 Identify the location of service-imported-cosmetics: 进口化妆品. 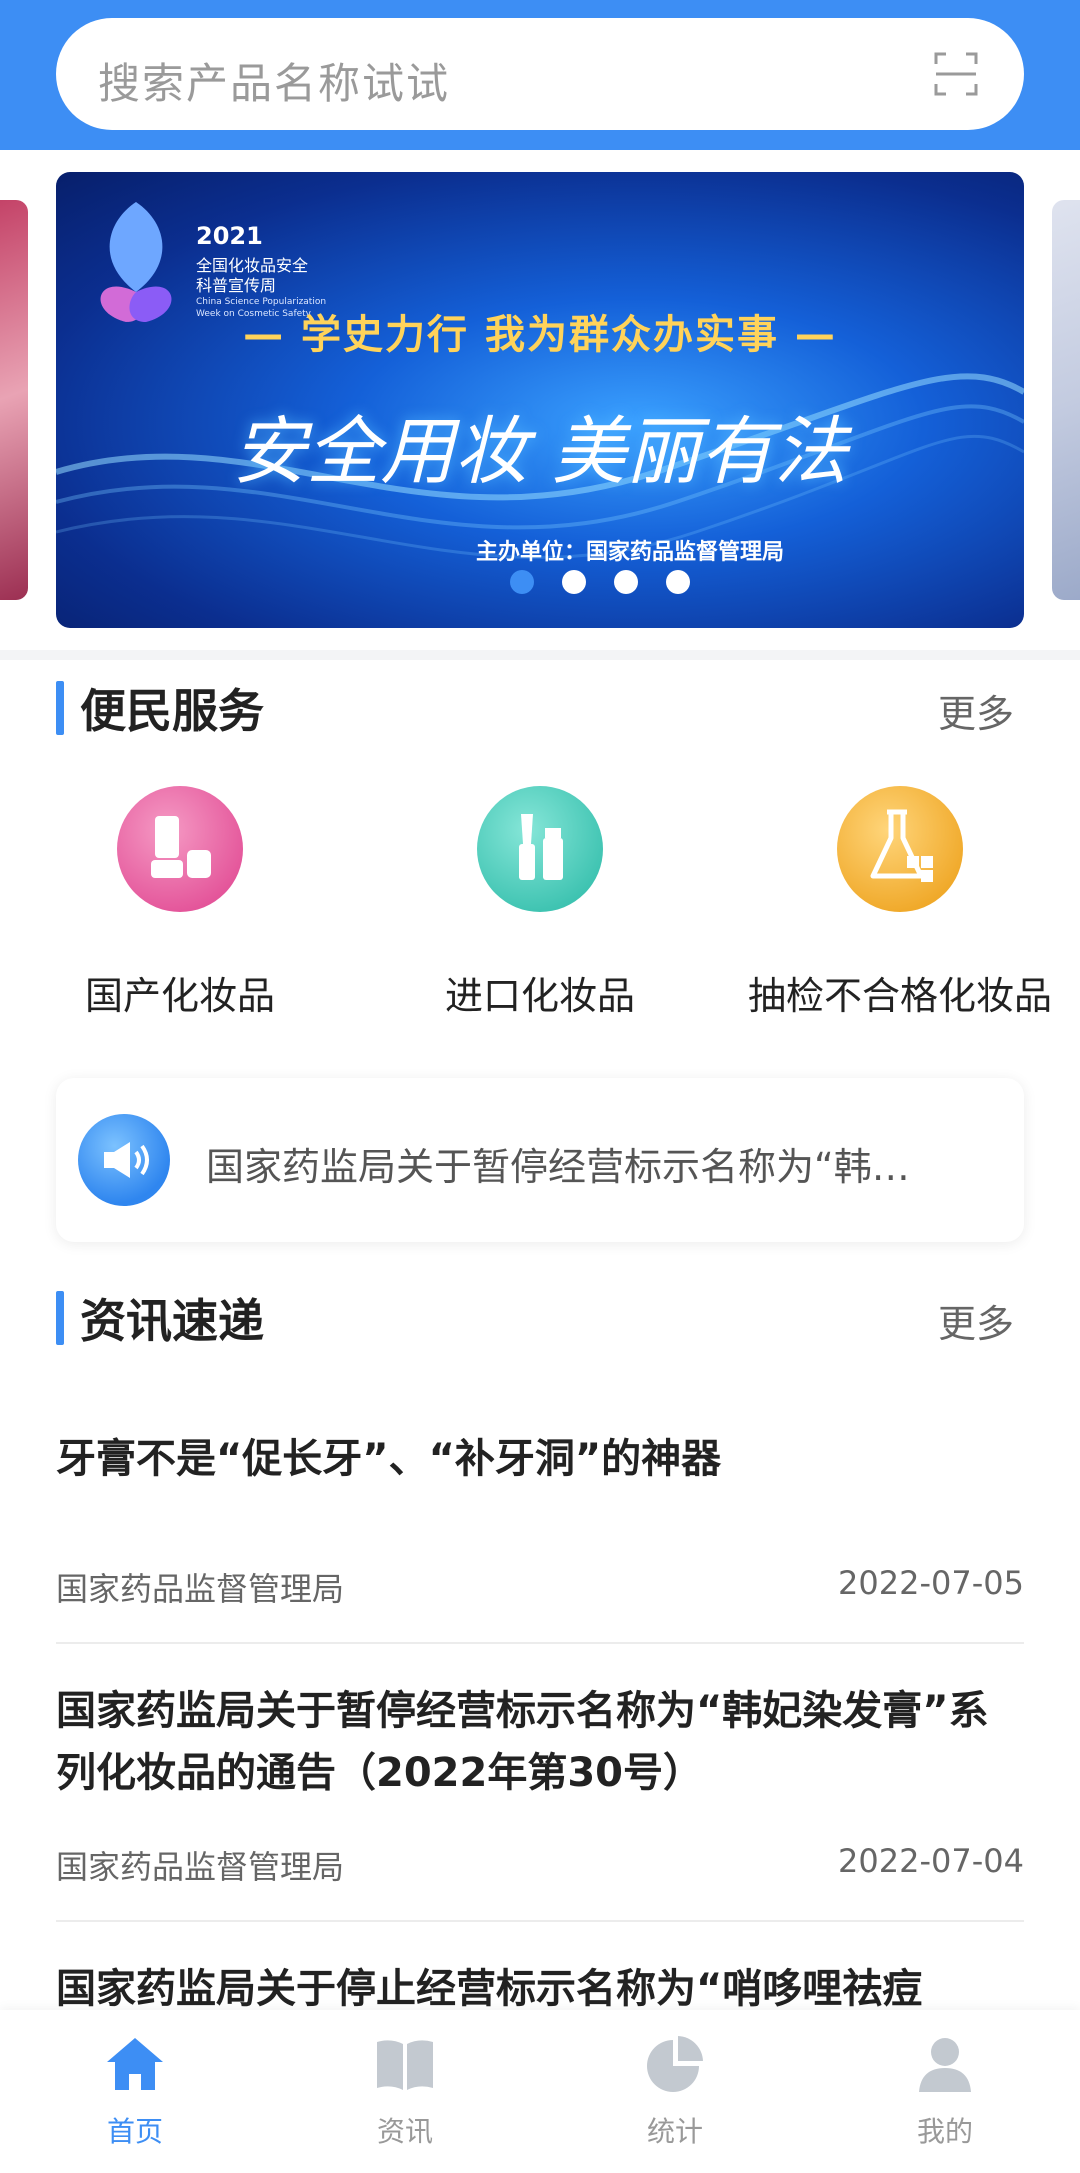
(540, 900).